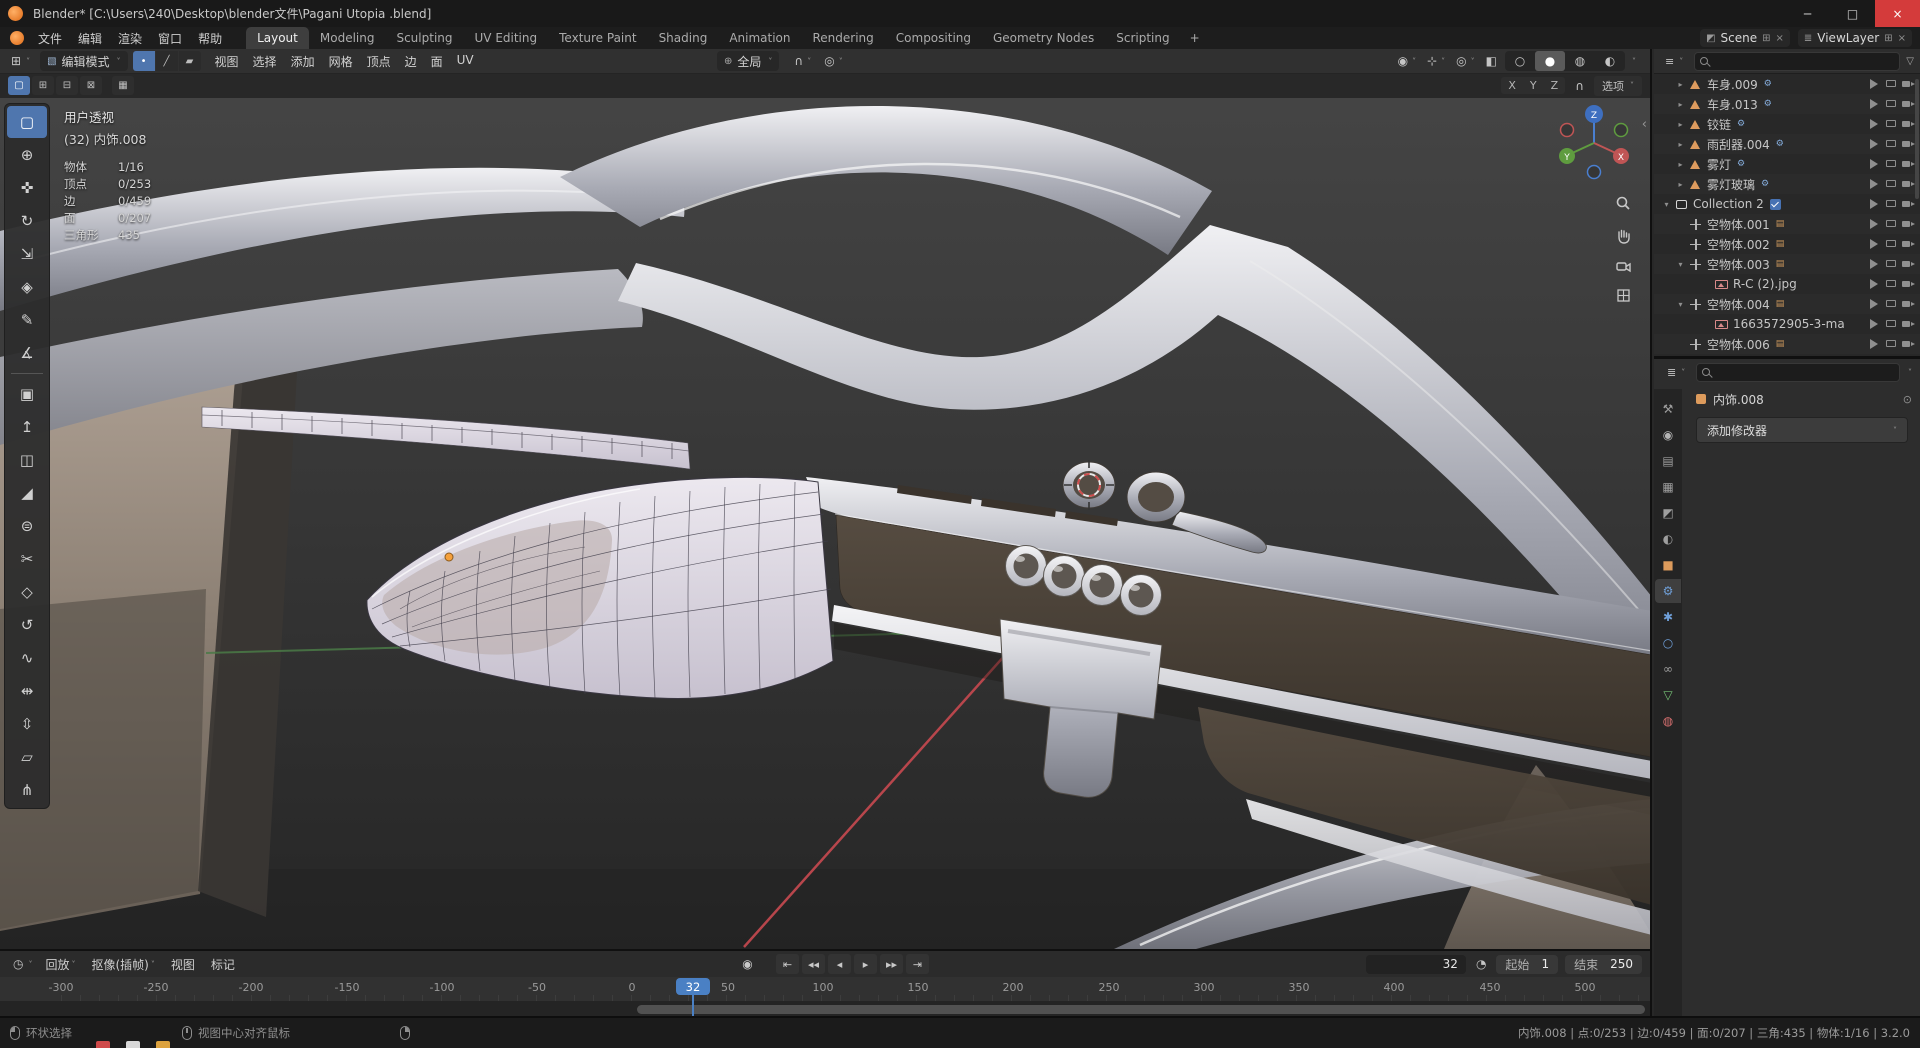  Describe the element at coordinates (1618, 85) in the screenshot. I see `options-dropdown: 选项 ˅` at that location.